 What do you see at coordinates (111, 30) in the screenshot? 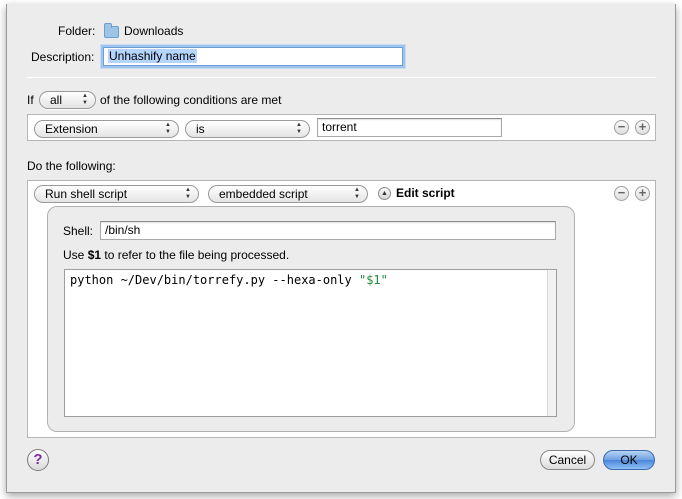
I see `folder-icon` at bounding box center [111, 30].